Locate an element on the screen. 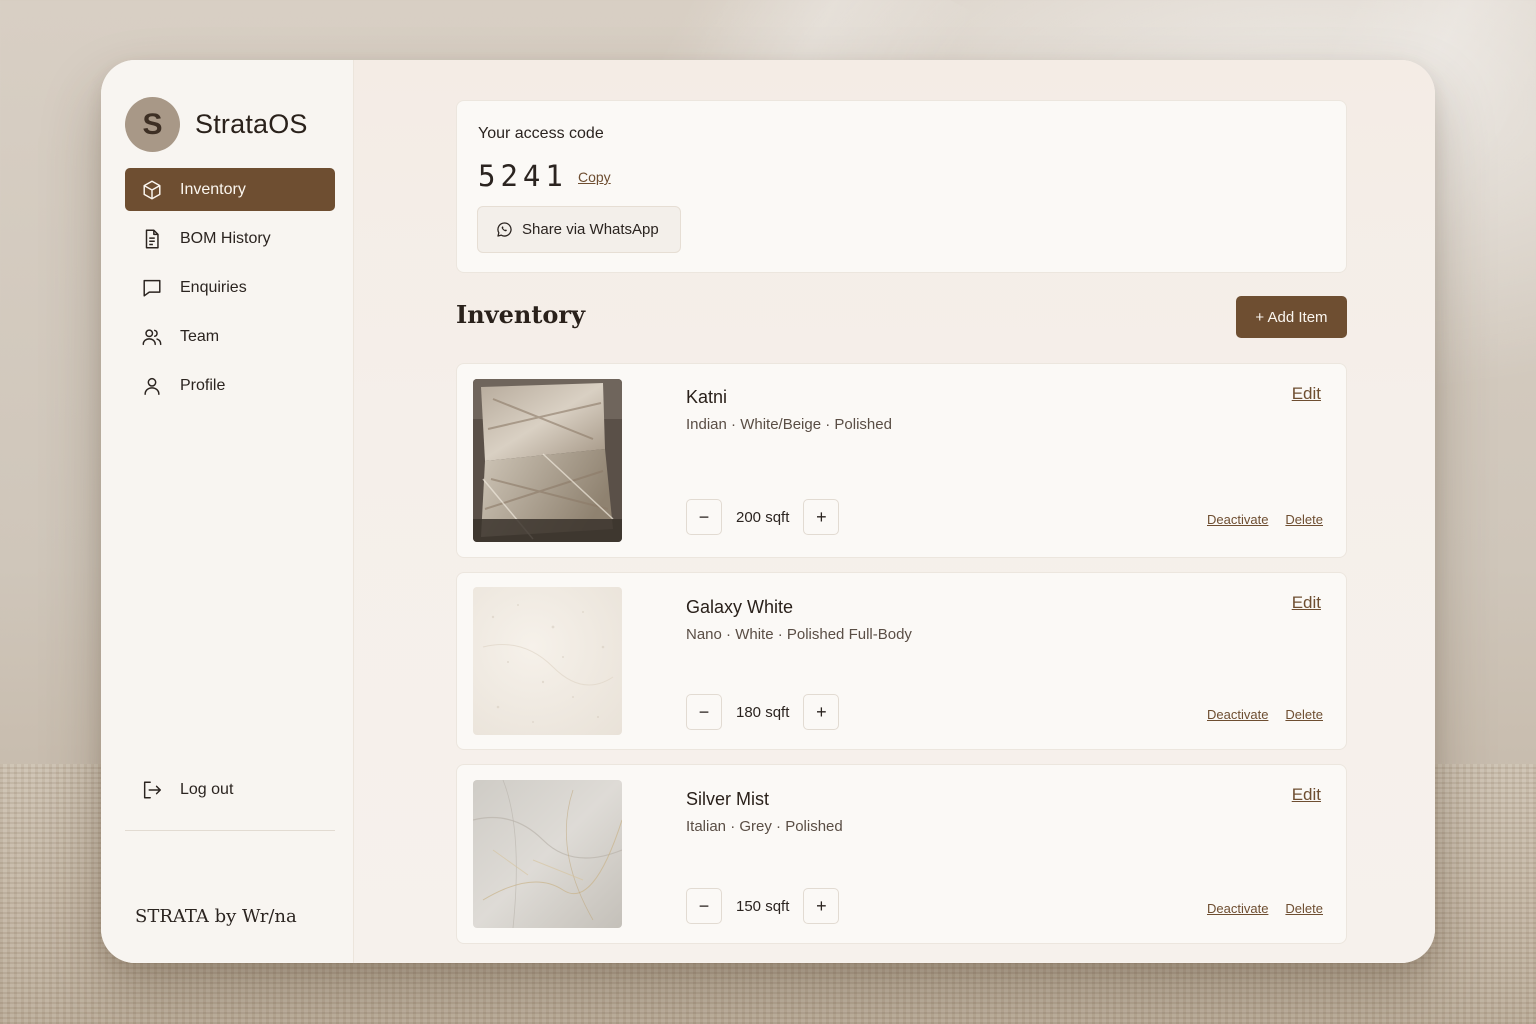  brand: S StrataOS is located at coordinates (216, 124).